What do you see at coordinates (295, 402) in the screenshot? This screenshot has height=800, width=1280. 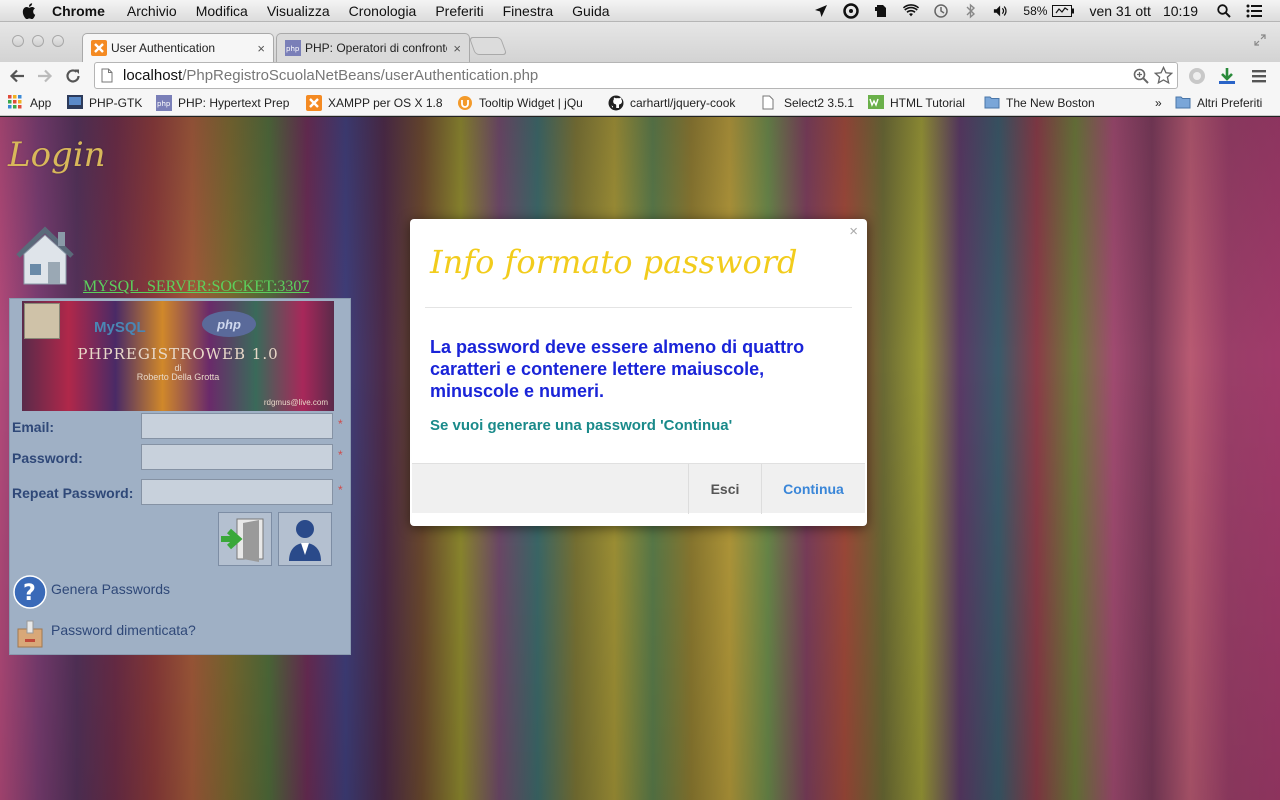 I see `banner-email: rdgmus@live.com` at bounding box center [295, 402].